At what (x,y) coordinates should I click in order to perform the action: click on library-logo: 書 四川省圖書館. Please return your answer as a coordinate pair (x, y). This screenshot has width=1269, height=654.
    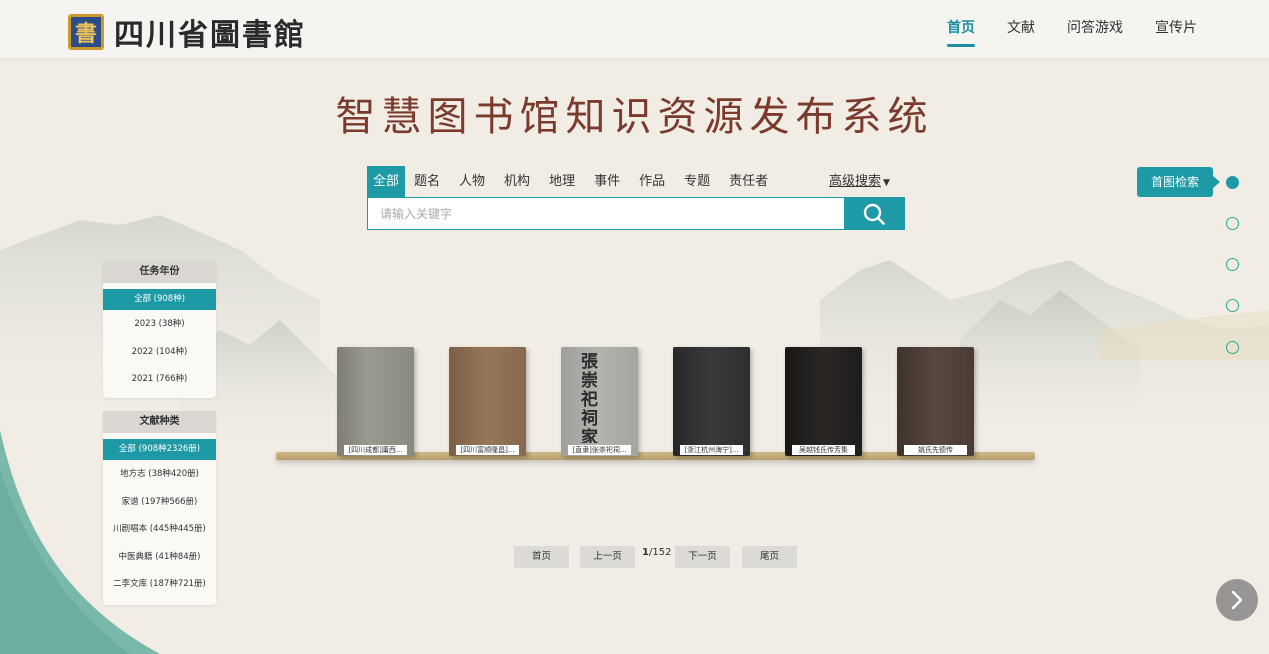
    Looking at the image, I should click on (187, 32).